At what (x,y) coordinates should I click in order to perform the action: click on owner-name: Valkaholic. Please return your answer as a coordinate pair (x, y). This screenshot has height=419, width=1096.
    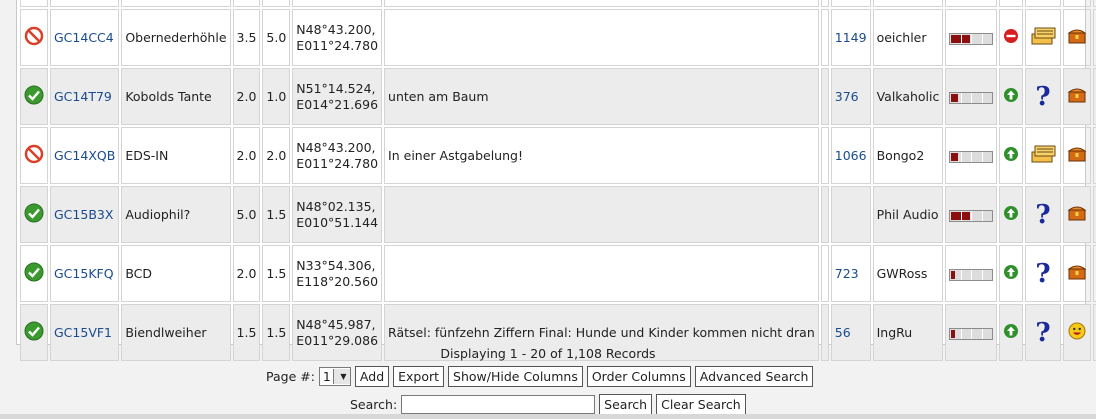
    Looking at the image, I should click on (908, 96).